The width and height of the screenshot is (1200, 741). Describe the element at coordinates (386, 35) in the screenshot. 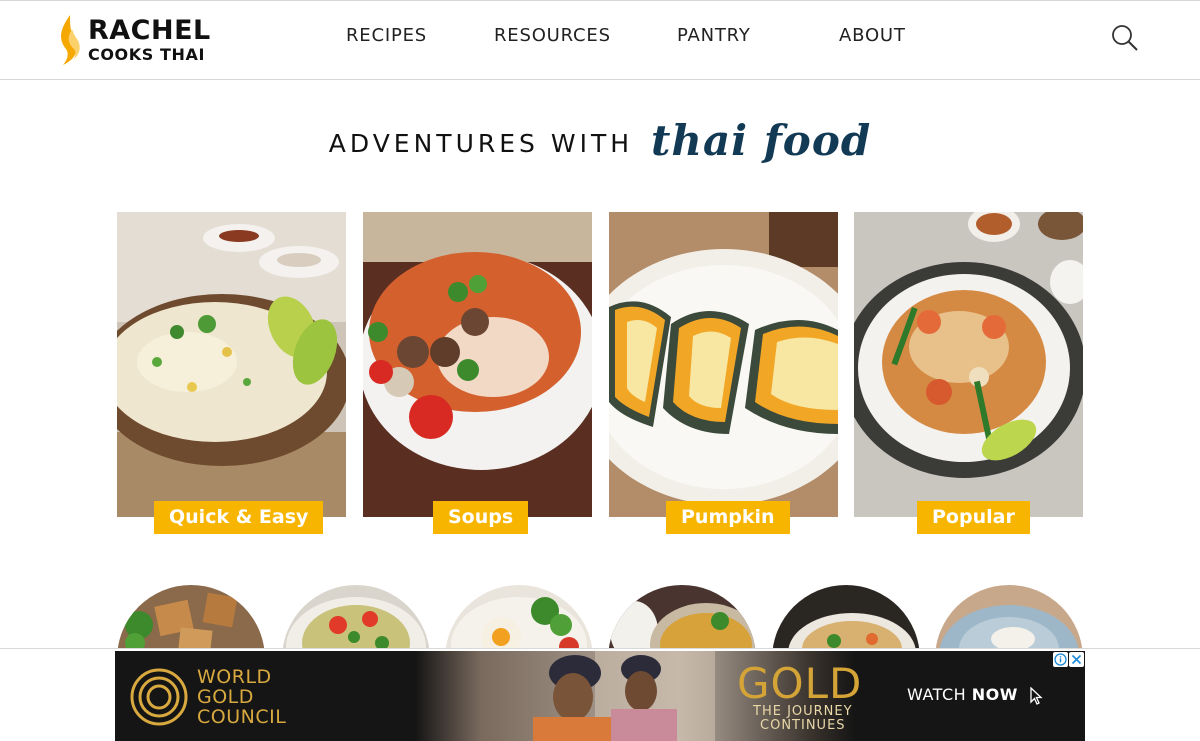

I see `nav-recipes: RECIPES` at that location.